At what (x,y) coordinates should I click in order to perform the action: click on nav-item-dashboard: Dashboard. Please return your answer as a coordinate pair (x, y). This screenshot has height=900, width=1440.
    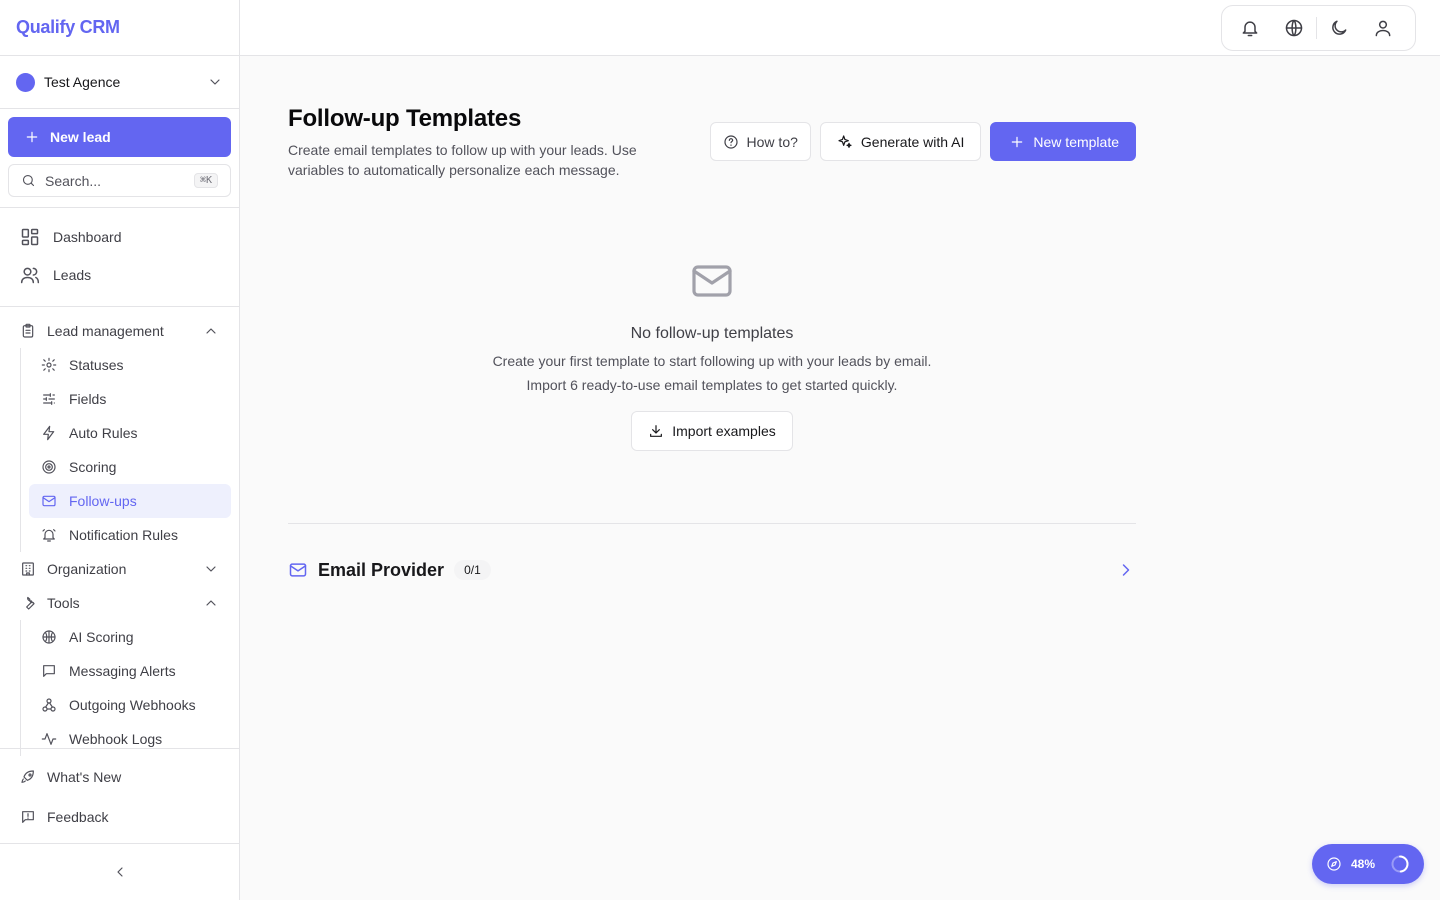
    Looking at the image, I should click on (119, 237).